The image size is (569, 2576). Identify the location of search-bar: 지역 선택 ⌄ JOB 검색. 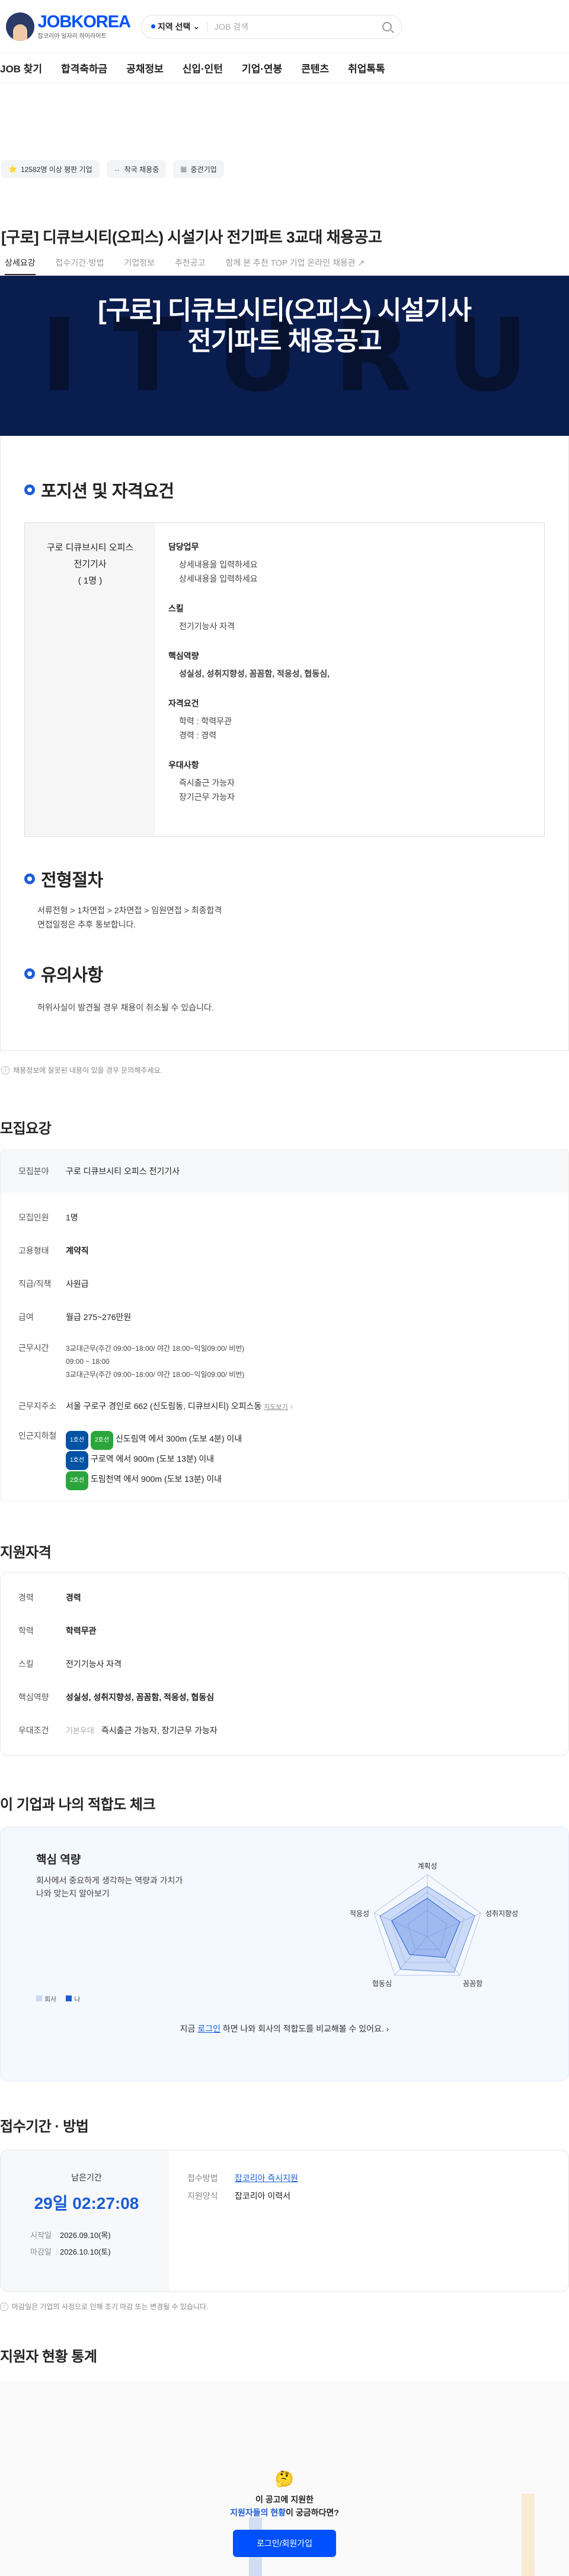
(271, 26).